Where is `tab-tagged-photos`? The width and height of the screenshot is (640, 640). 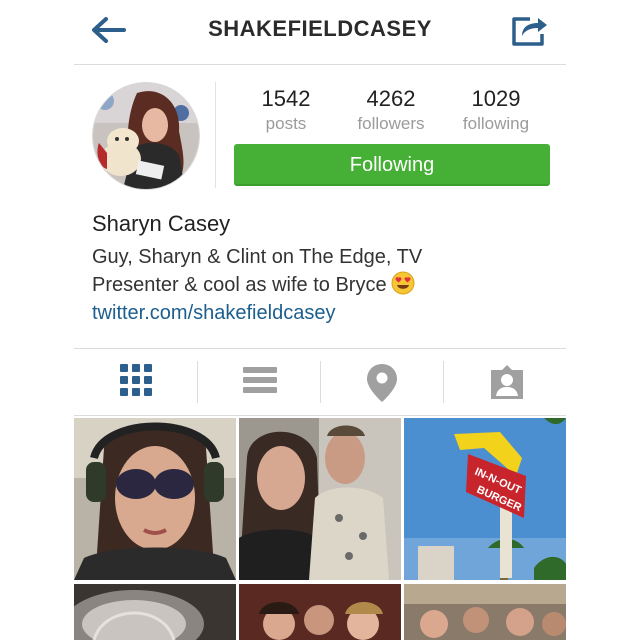 tab-tagged-photos is located at coordinates (504, 382).